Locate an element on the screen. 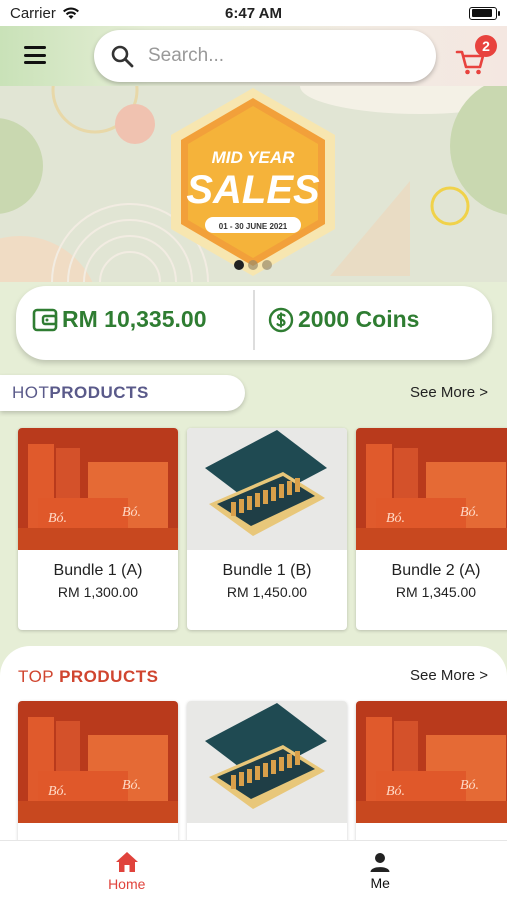  tab-home-label: Home is located at coordinates (127, 883).